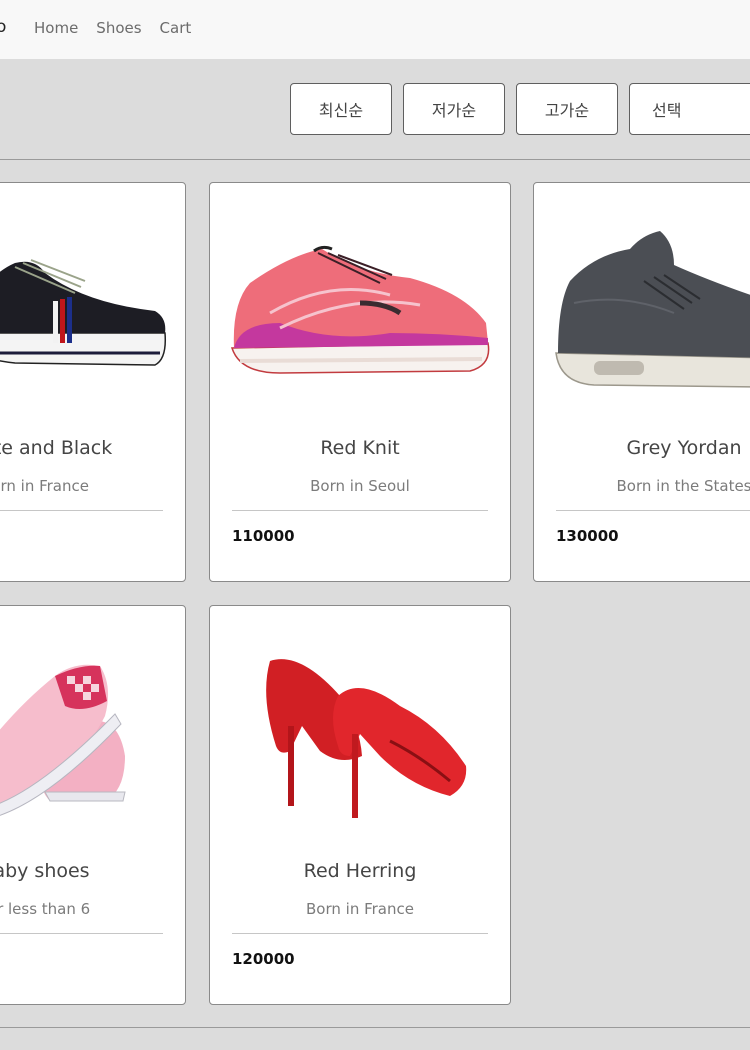 Image resolution: width=750 pixels, height=1050 pixels. I want to click on product-title: White and Black, so click(92, 448).